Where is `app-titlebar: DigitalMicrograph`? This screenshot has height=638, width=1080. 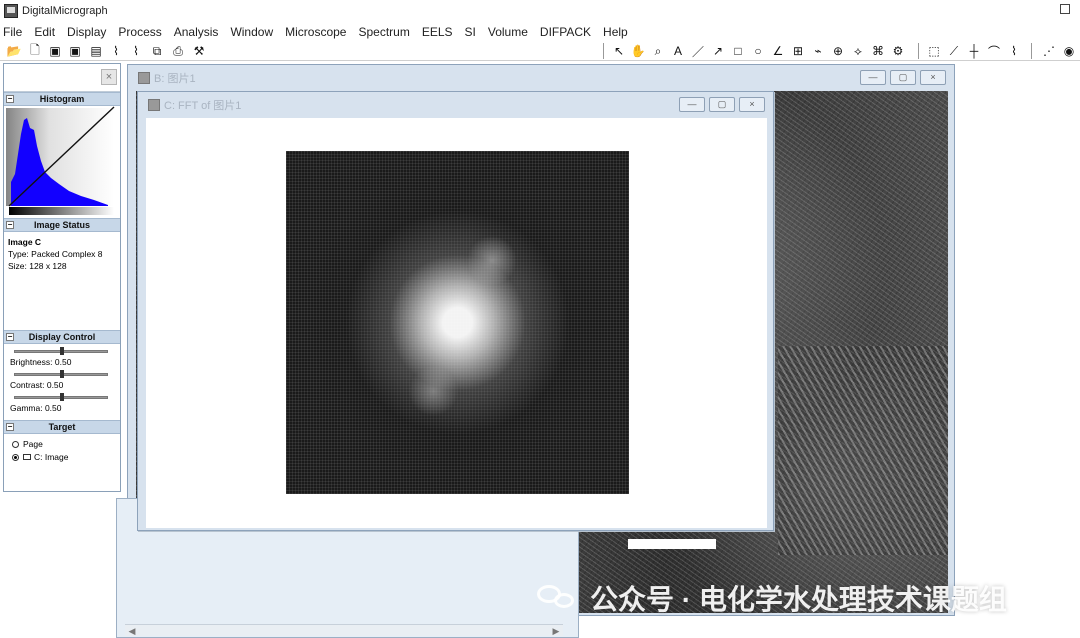 app-titlebar: DigitalMicrograph is located at coordinates (540, 11).